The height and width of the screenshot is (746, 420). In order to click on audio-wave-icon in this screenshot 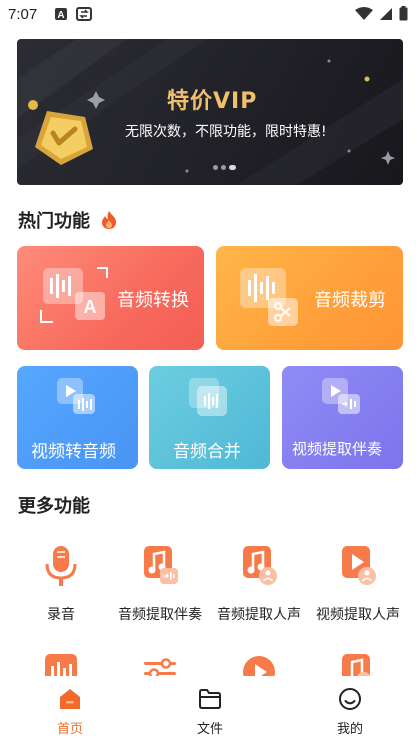, I will do `click(61, 666)`.